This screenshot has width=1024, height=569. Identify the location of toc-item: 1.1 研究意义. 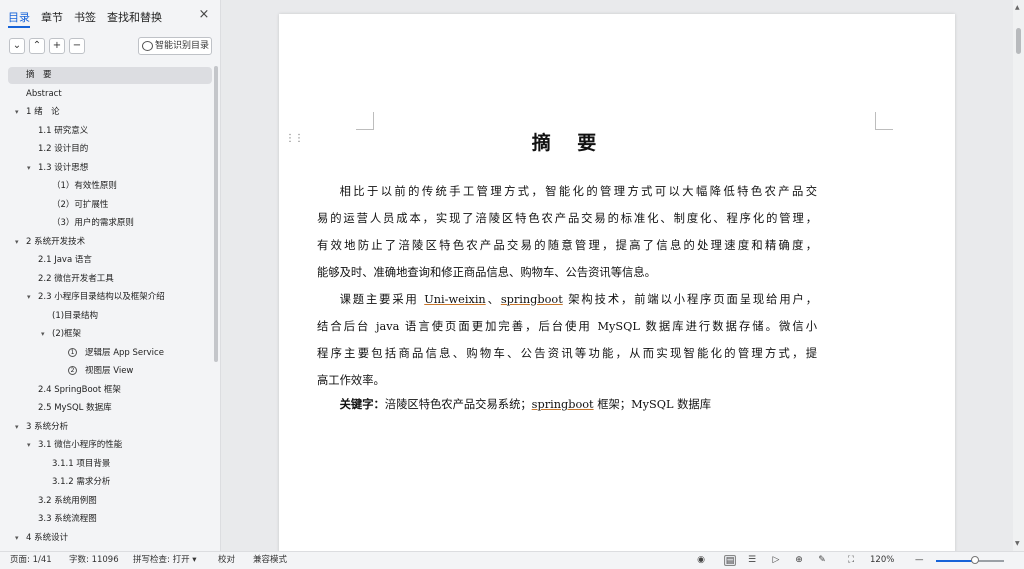
(110, 131).